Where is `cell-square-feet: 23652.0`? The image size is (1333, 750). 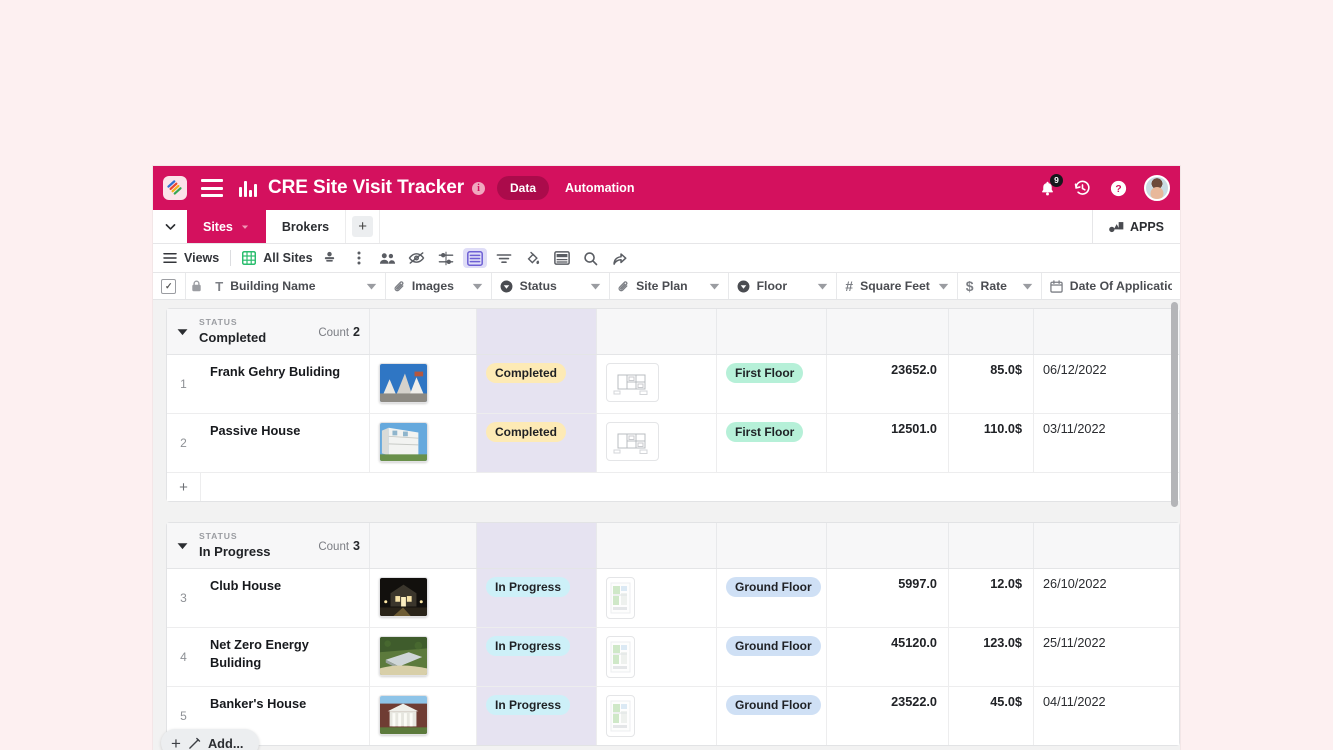
cell-square-feet: 23652.0 is located at coordinates (888, 384).